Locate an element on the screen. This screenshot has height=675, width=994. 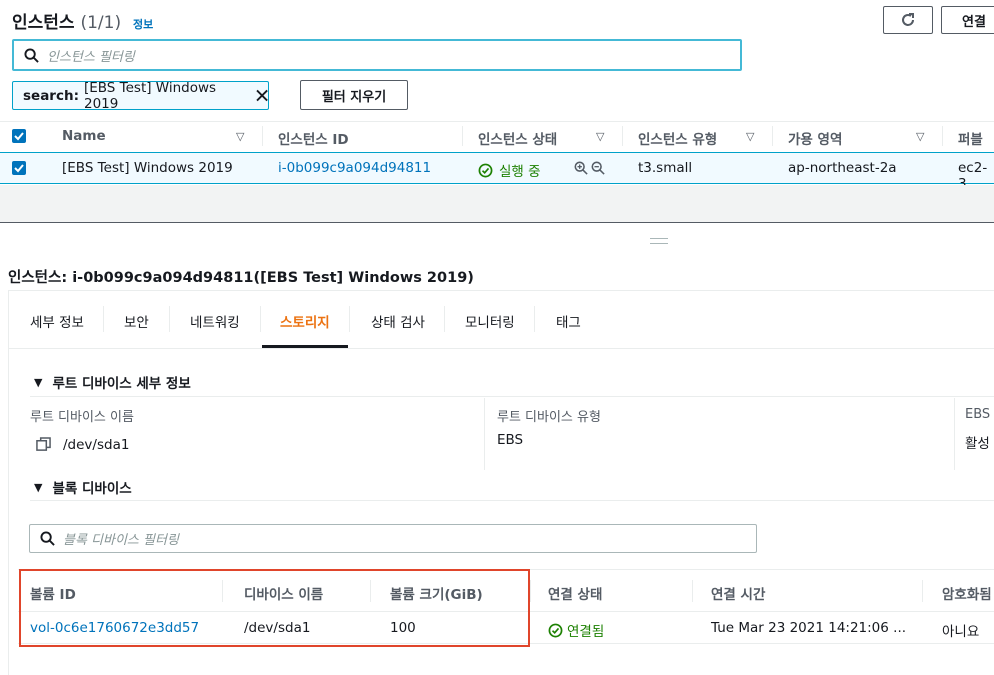
zoom-in-icon is located at coordinates (581, 168).